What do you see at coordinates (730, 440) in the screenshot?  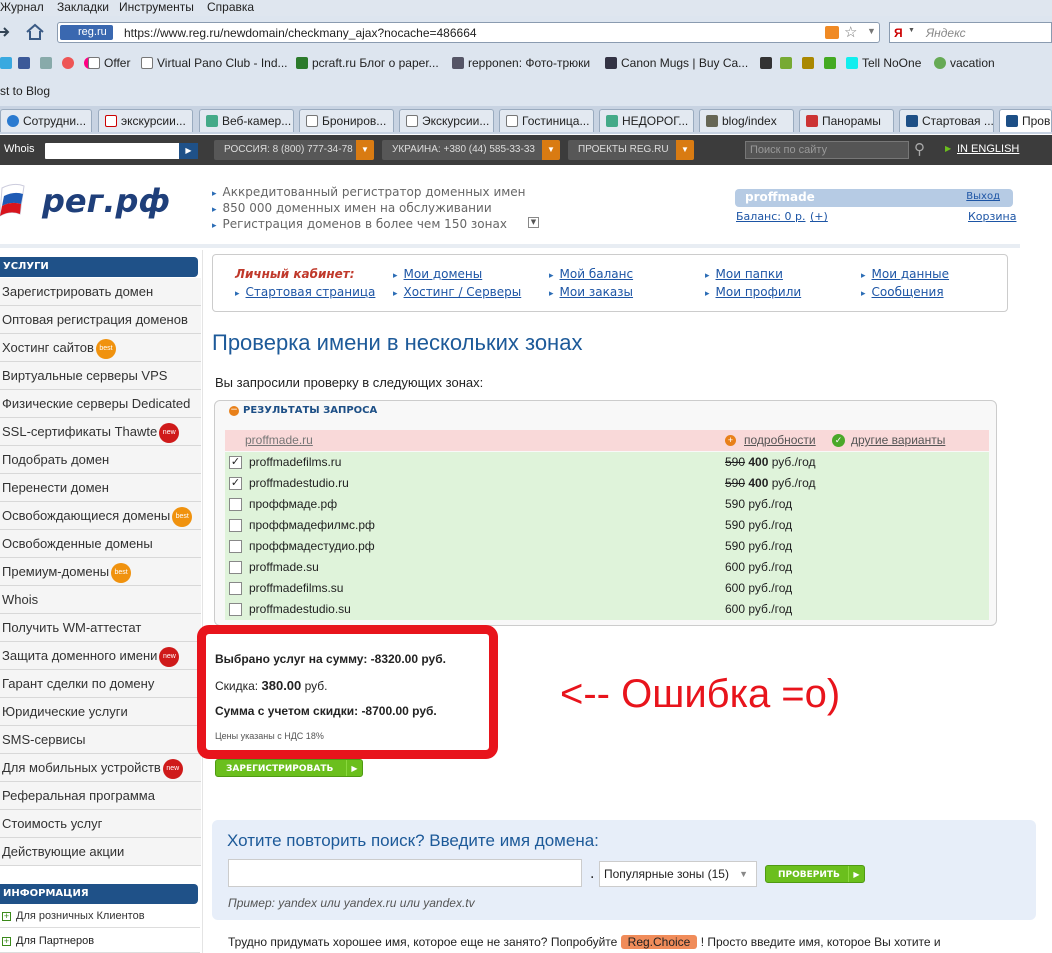 I see `details-plus-icon: +` at bounding box center [730, 440].